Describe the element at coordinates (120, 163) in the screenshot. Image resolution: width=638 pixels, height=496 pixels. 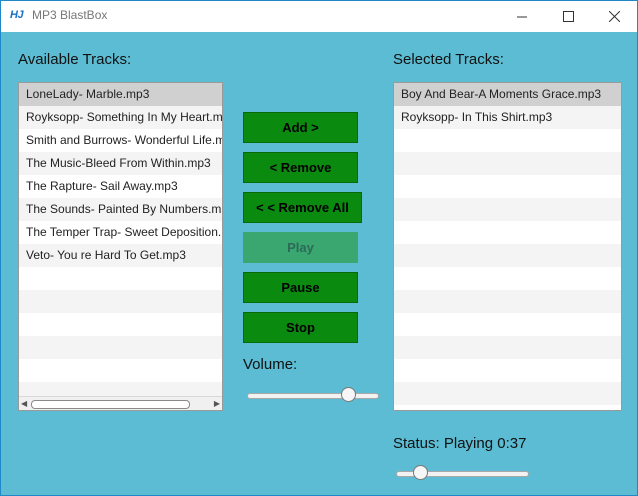
I see `track-list-item: The Music-Bleed From Within.mp3` at that location.